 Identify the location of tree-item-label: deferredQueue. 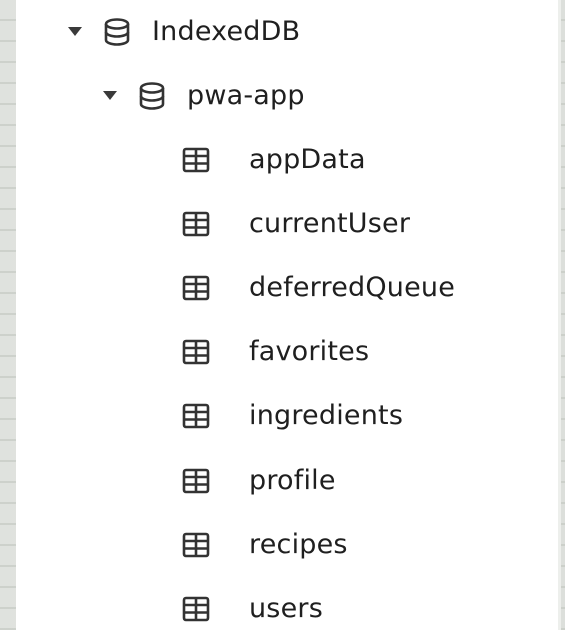
(352, 287).